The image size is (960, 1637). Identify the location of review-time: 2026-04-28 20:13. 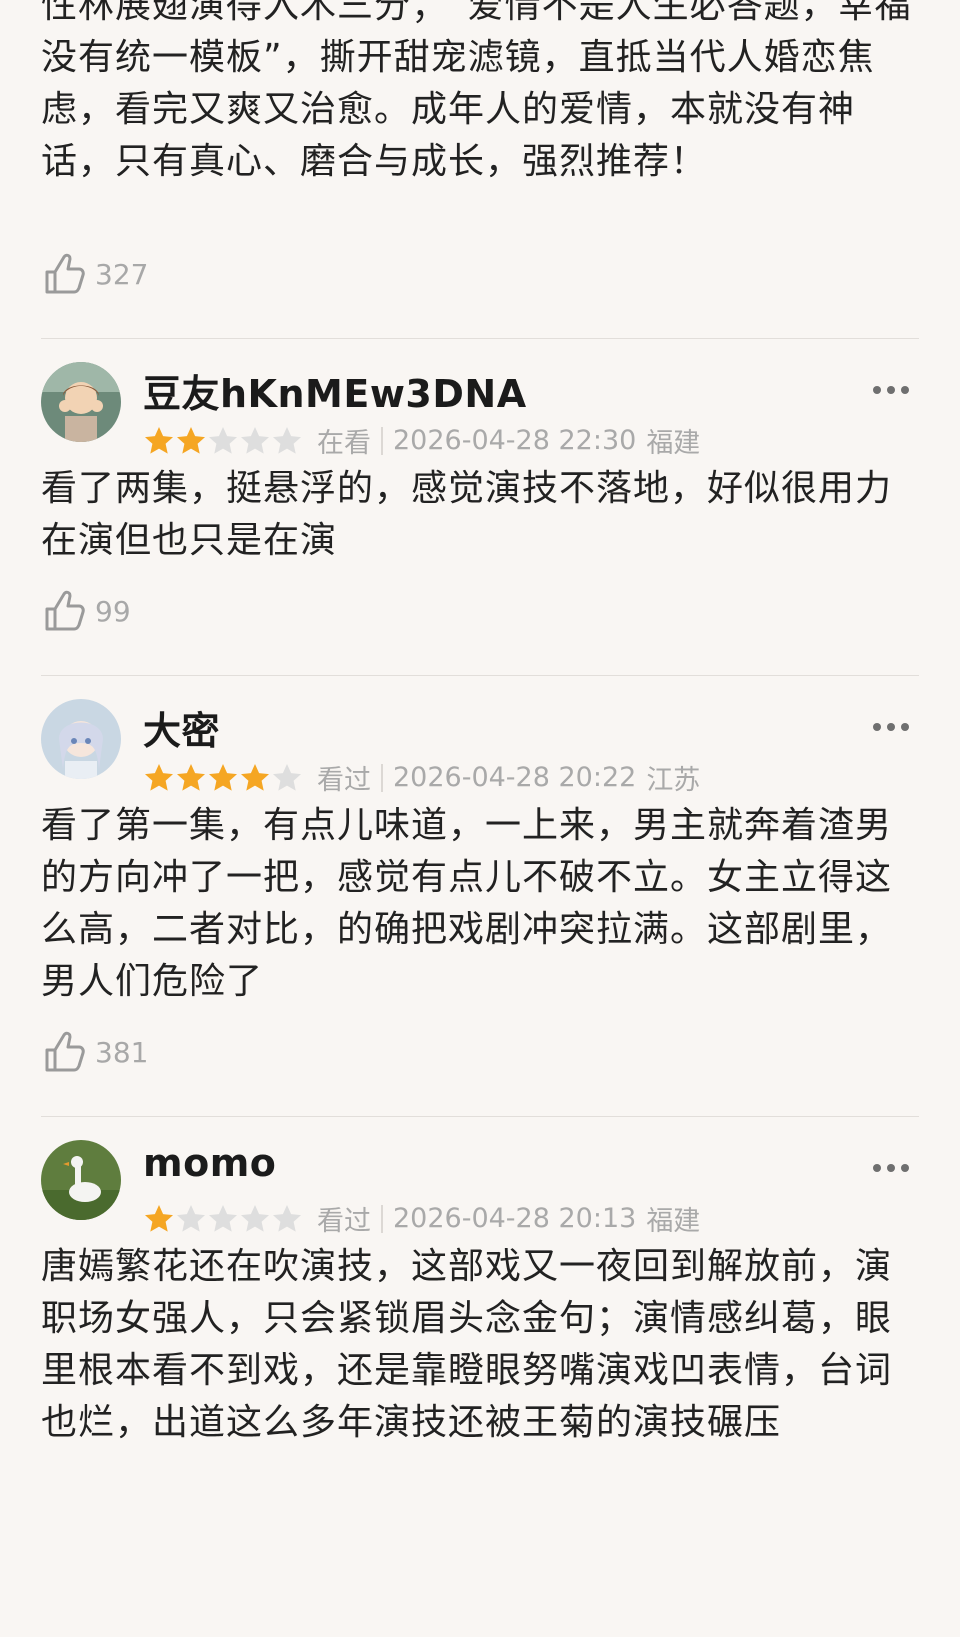
(515, 1218).